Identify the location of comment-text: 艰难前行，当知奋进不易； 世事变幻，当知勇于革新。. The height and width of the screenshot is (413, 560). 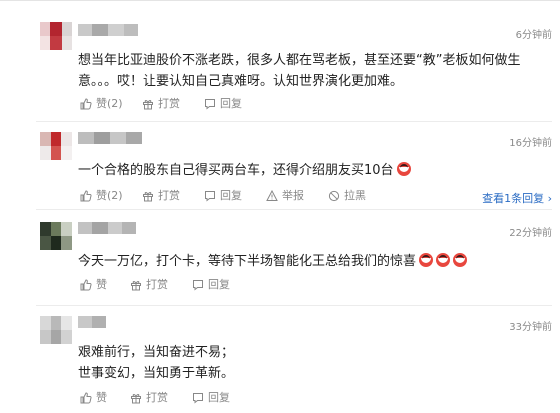
(156, 363).